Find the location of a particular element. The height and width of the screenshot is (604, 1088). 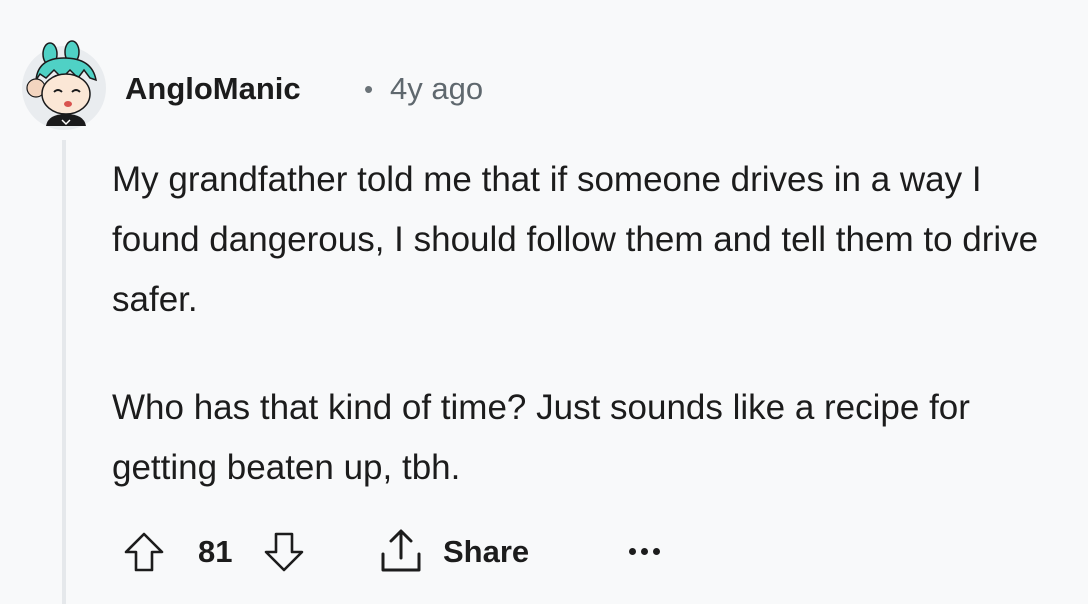

comment-author: AngloManic is located at coordinates (213, 89).